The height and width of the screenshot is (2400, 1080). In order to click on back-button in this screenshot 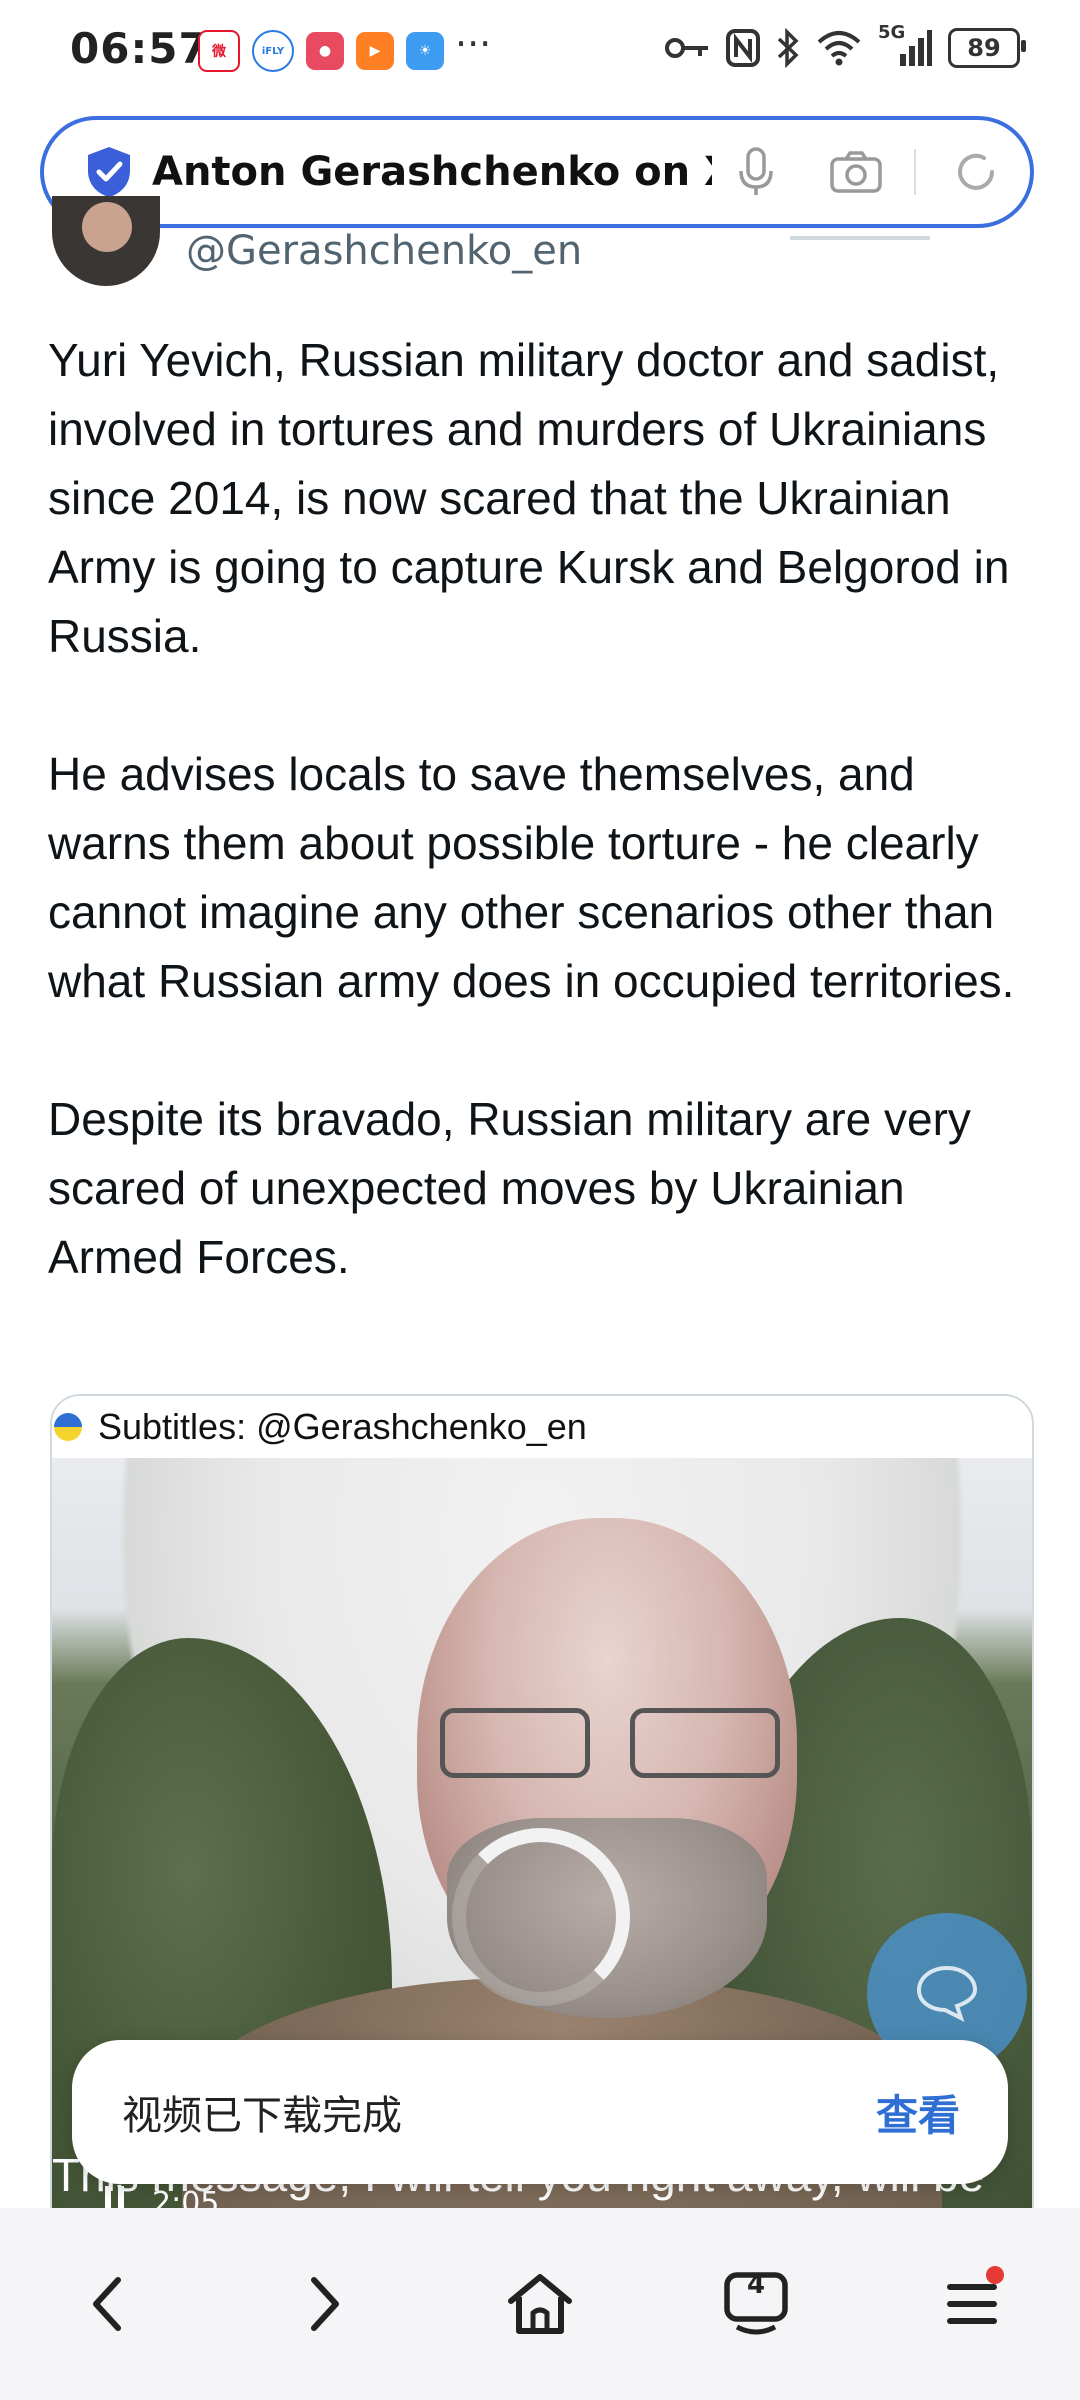, I will do `click(108, 2304)`.